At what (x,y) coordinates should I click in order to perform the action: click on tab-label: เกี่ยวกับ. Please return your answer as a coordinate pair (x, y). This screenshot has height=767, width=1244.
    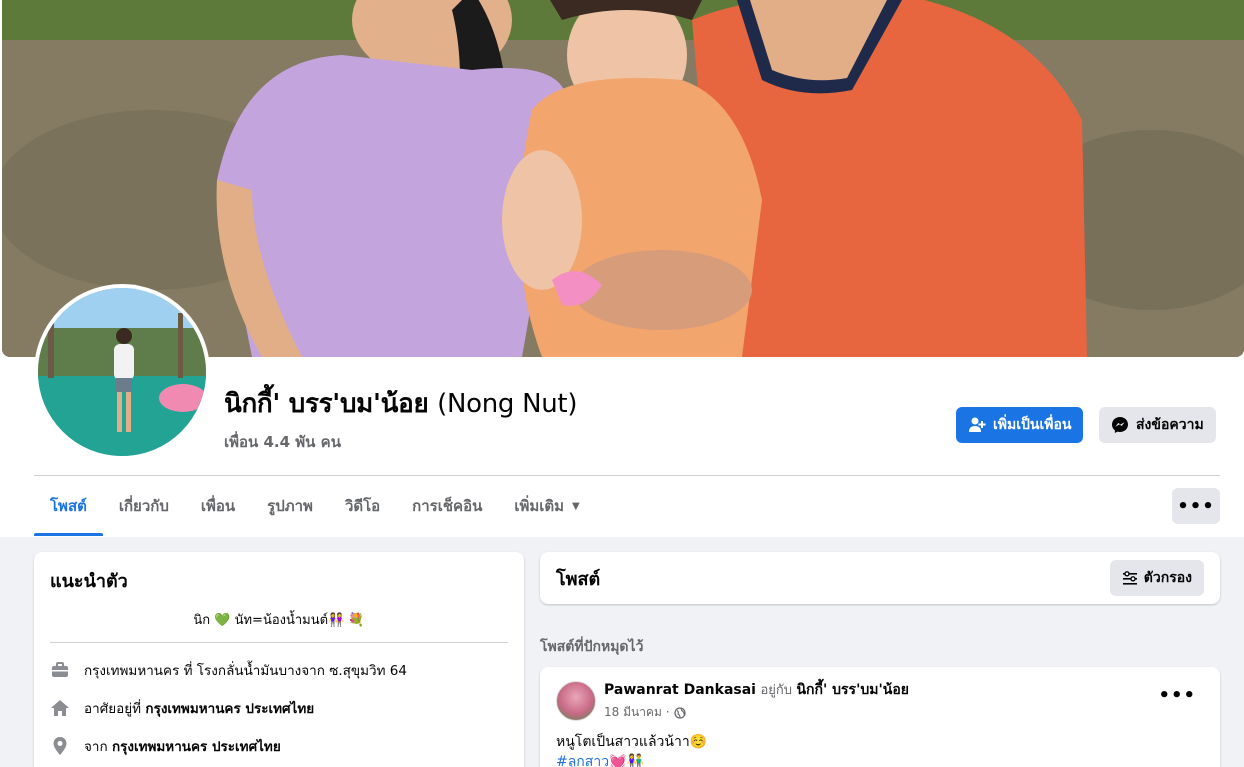
    Looking at the image, I should click on (143, 506).